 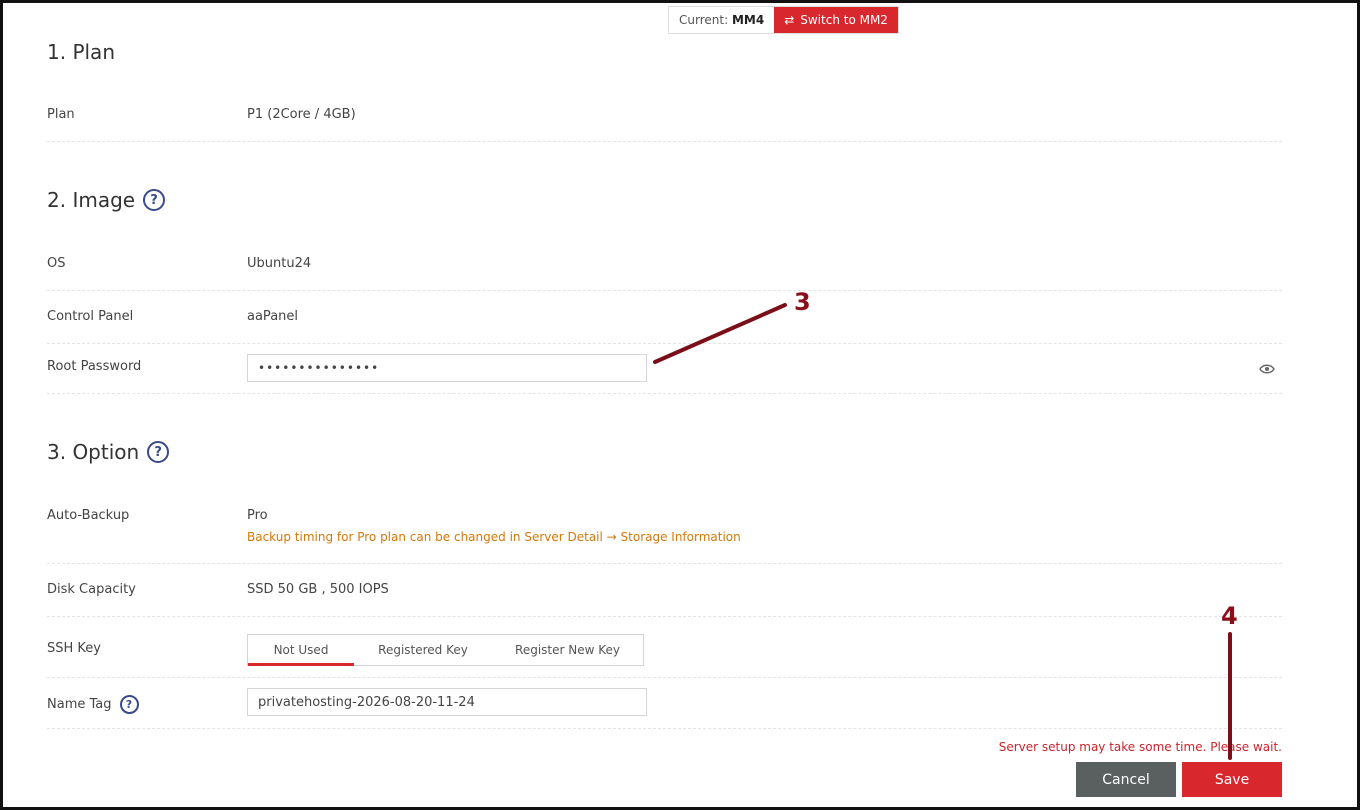 I want to click on name-tag-label-row: Name Tag ?, so click(x=93, y=704).